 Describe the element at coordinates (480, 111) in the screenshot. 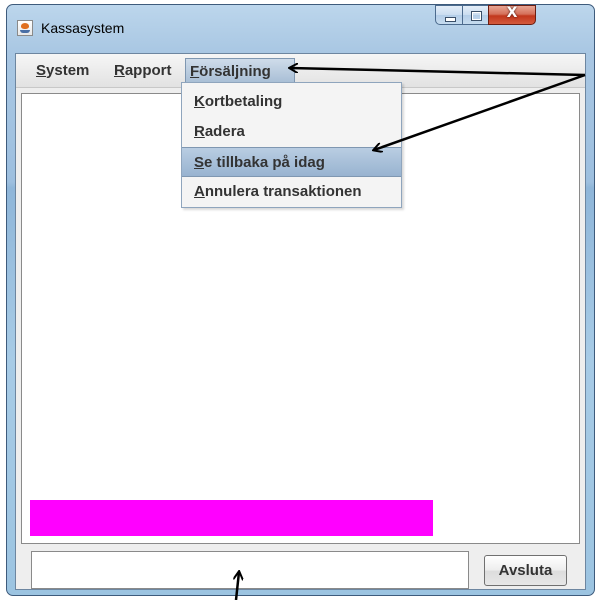

I see `arrow-to-item` at that location.